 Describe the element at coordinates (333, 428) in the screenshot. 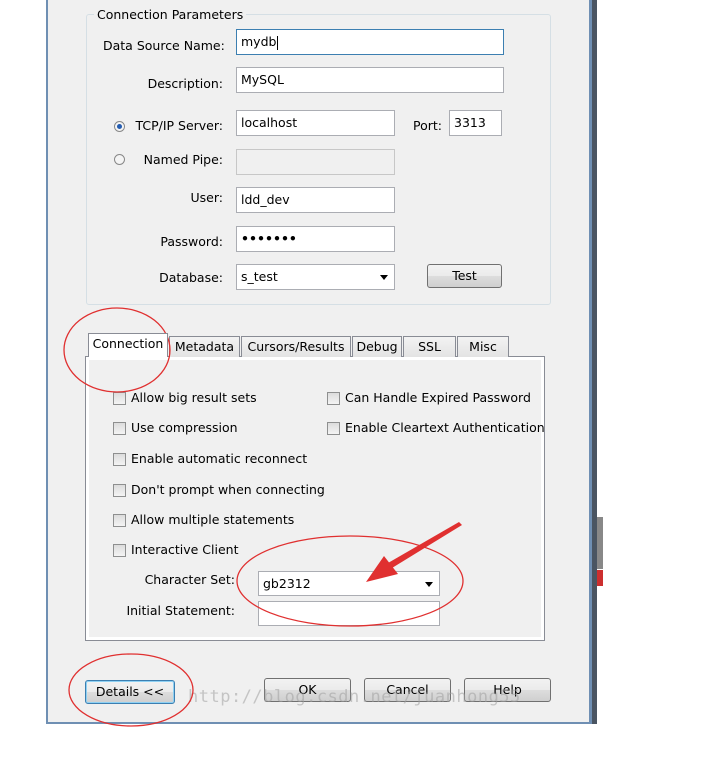

I see `enable-cleartext-auth-checkbox` at that location.